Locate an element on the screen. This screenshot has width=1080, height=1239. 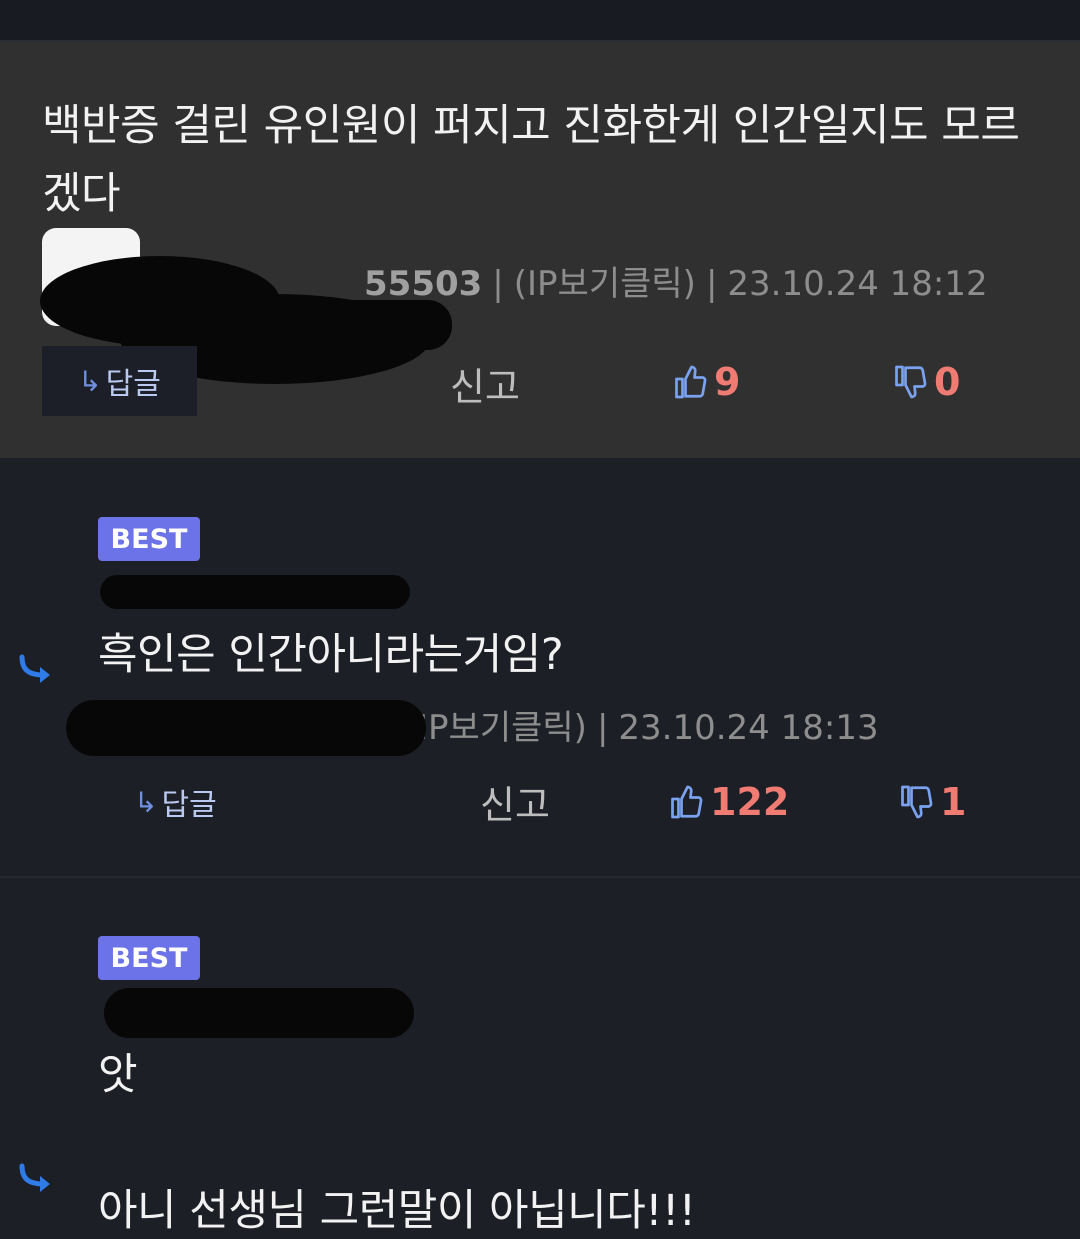
comment-text: 흑인은 인간아니라는거임? is located at coordinates (331, 655).